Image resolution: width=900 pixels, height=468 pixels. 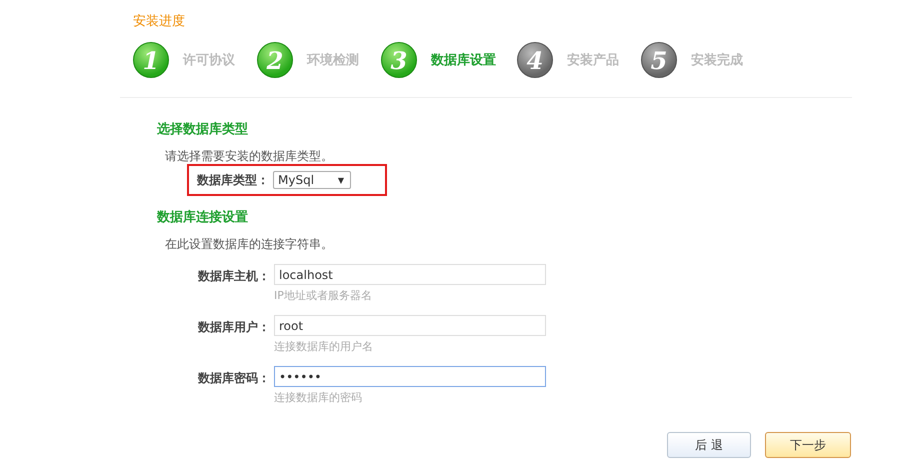 I want to click on step-label: 许可协议, so click(x=209, y=60).